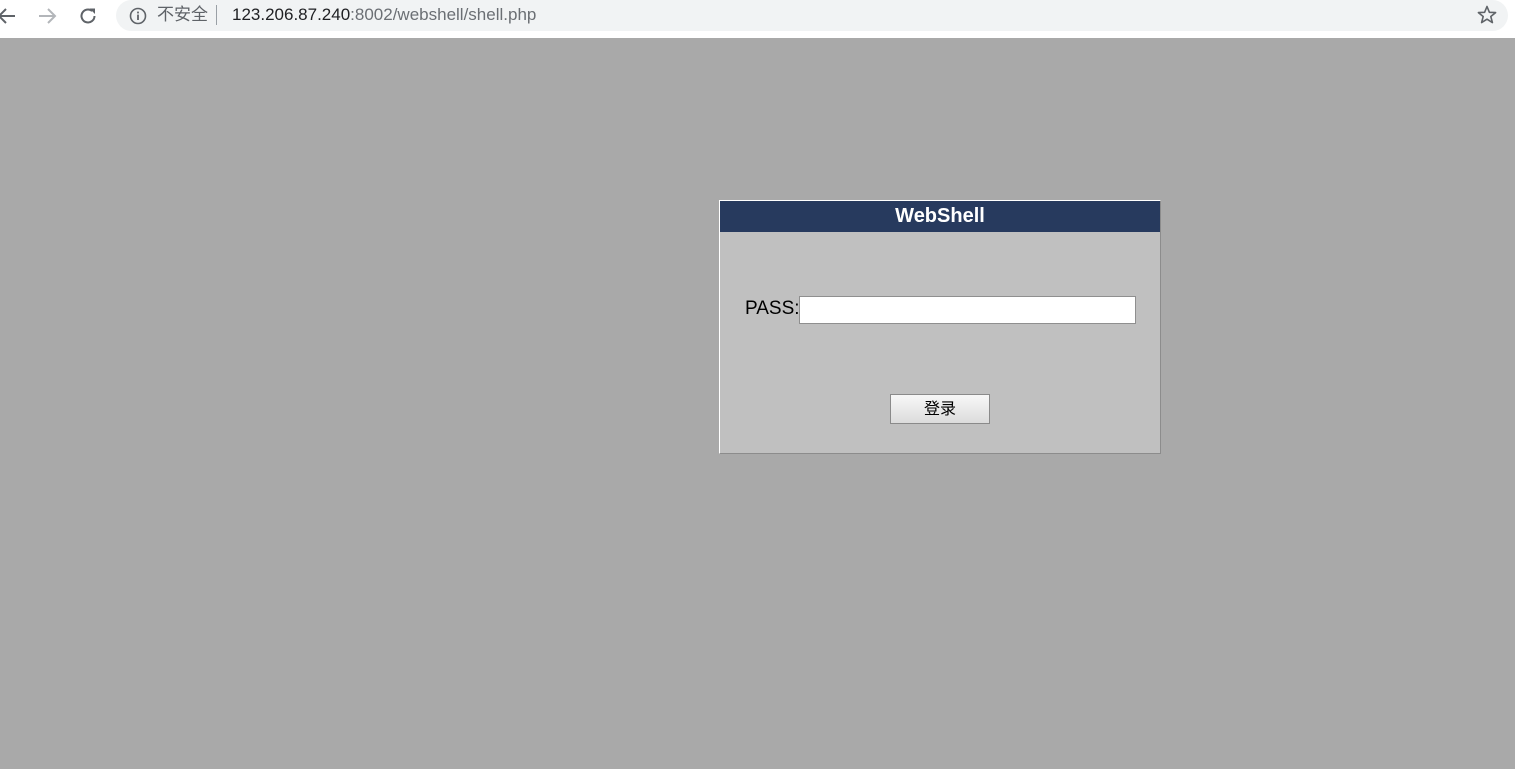 The image size is (1515, 769). I want to click on address-separator, so click(216, 15).